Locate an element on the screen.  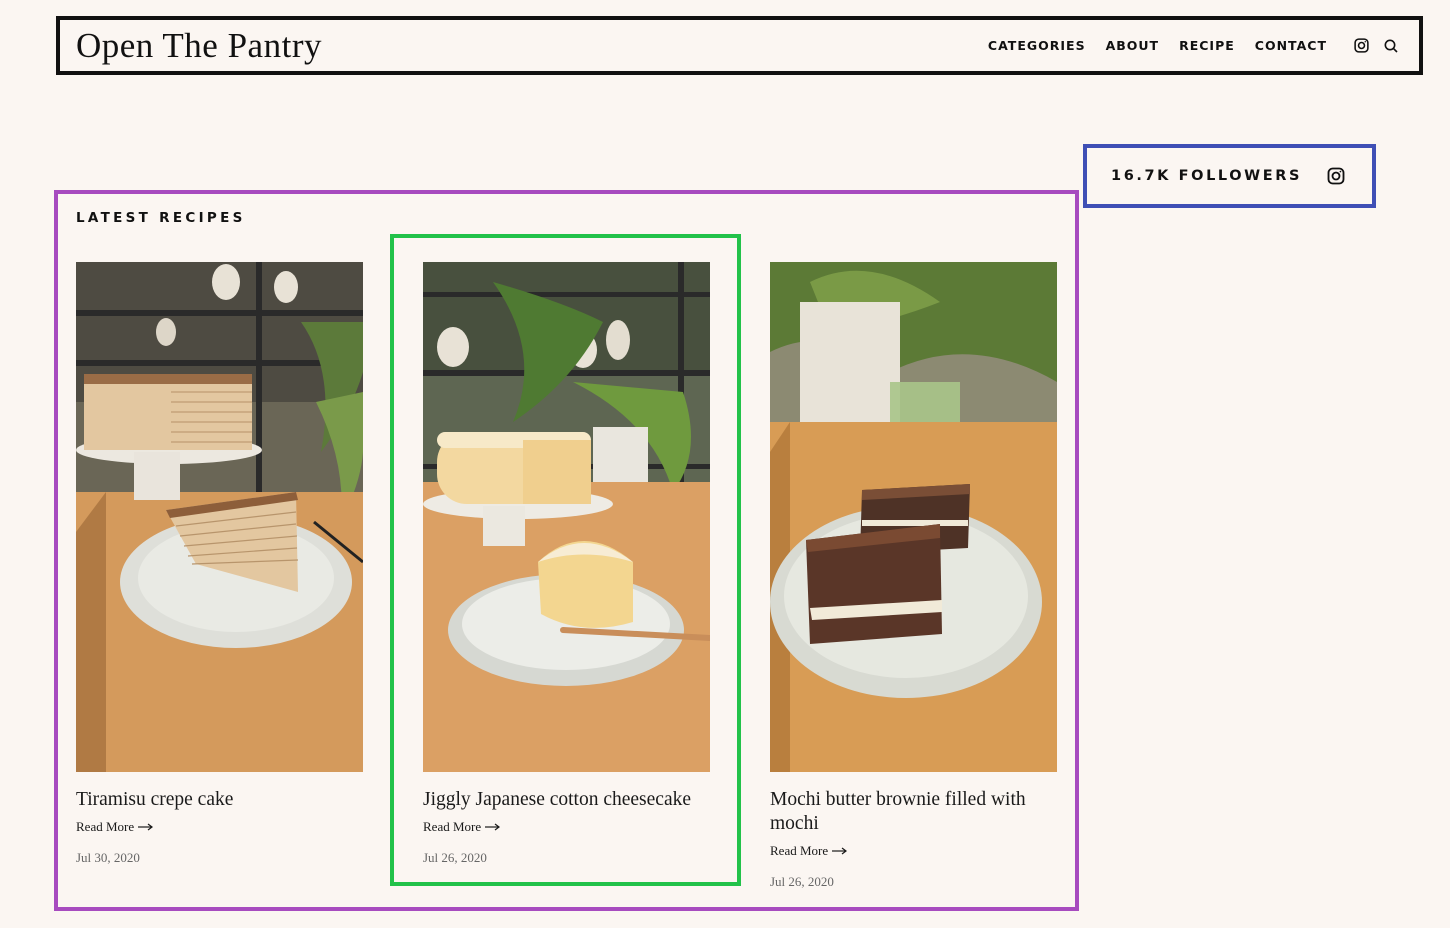
recipe-title: Jiggly Japanese cotton cheesecake is located at coordinates (566, 800).